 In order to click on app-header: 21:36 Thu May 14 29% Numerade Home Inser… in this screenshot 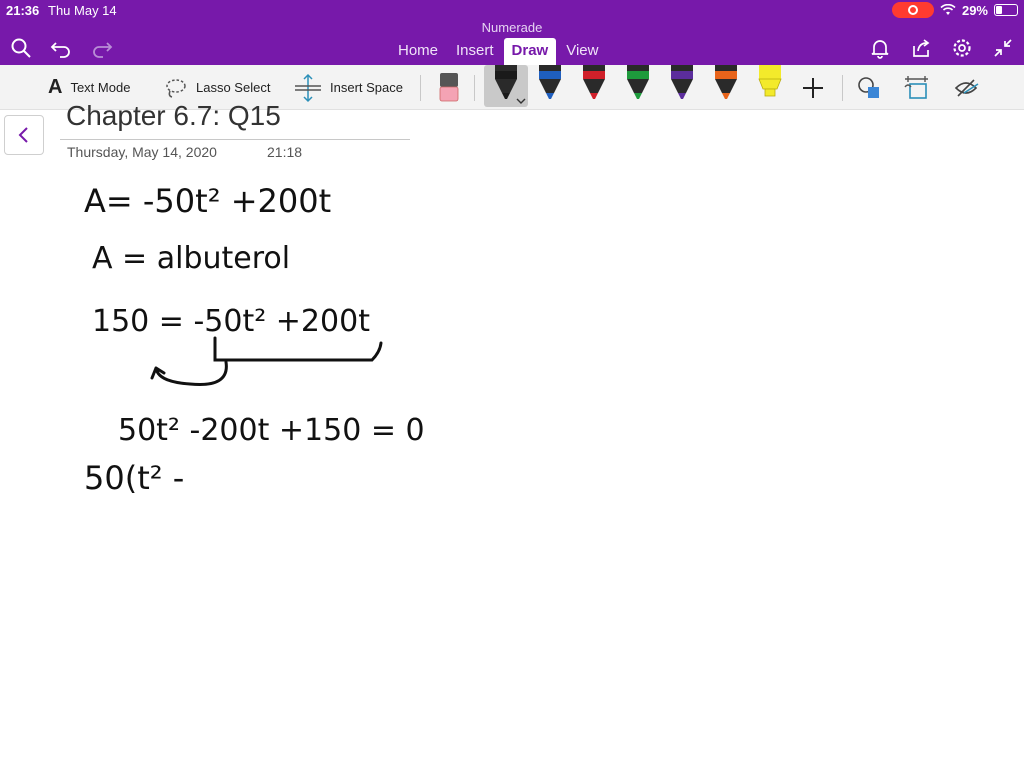, I will do `click(512, 33)`.